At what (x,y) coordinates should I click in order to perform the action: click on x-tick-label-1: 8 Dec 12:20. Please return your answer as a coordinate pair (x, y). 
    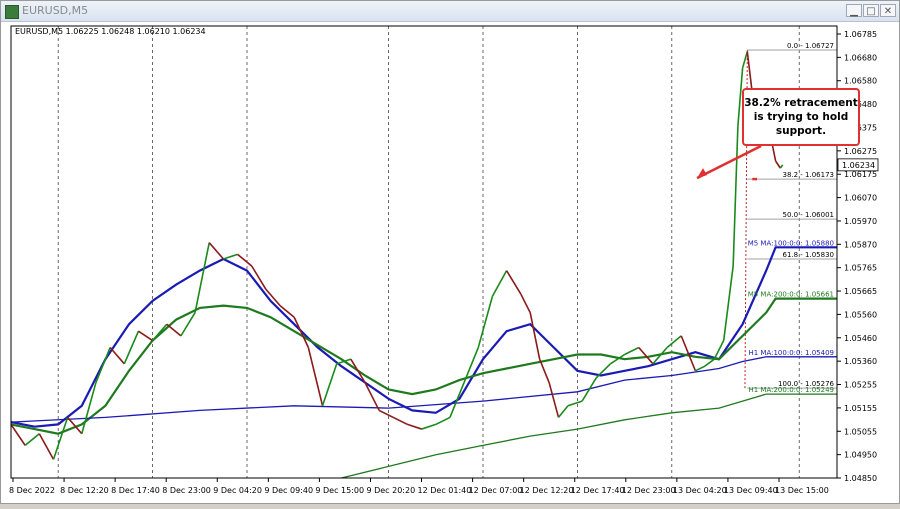
    Looking at the image, I should click on (84, 490).